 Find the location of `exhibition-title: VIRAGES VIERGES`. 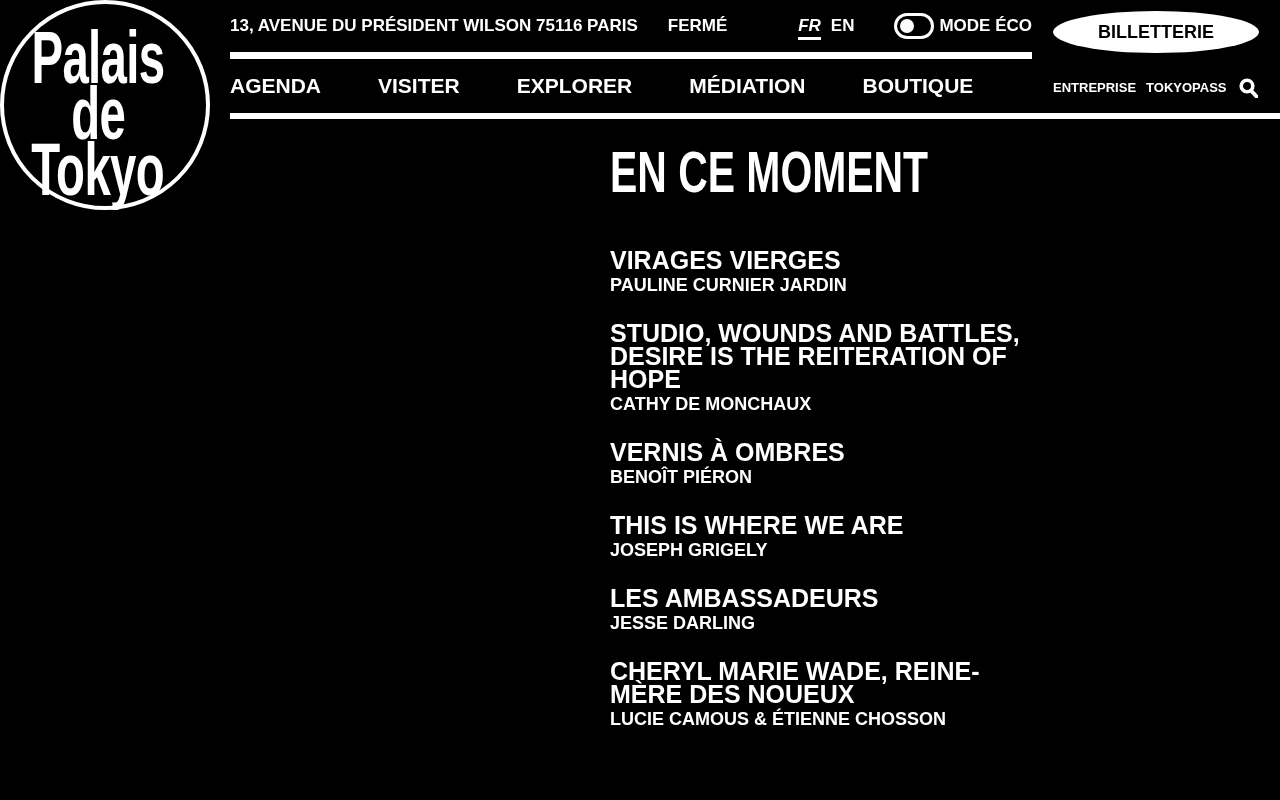

exhibition-title: VIRAGES VIERGES is located at coordinates (825, 260).